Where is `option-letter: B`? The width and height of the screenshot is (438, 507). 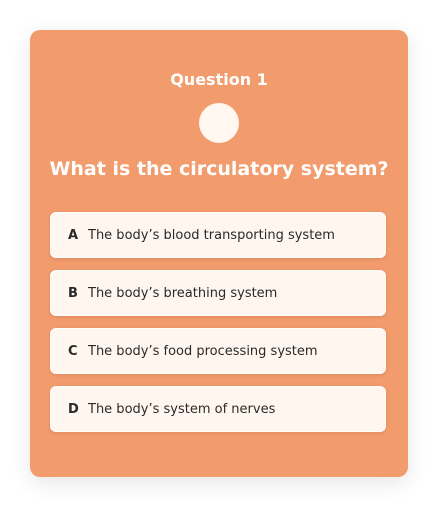
option-letter: B is located at coordinates (73, 293).